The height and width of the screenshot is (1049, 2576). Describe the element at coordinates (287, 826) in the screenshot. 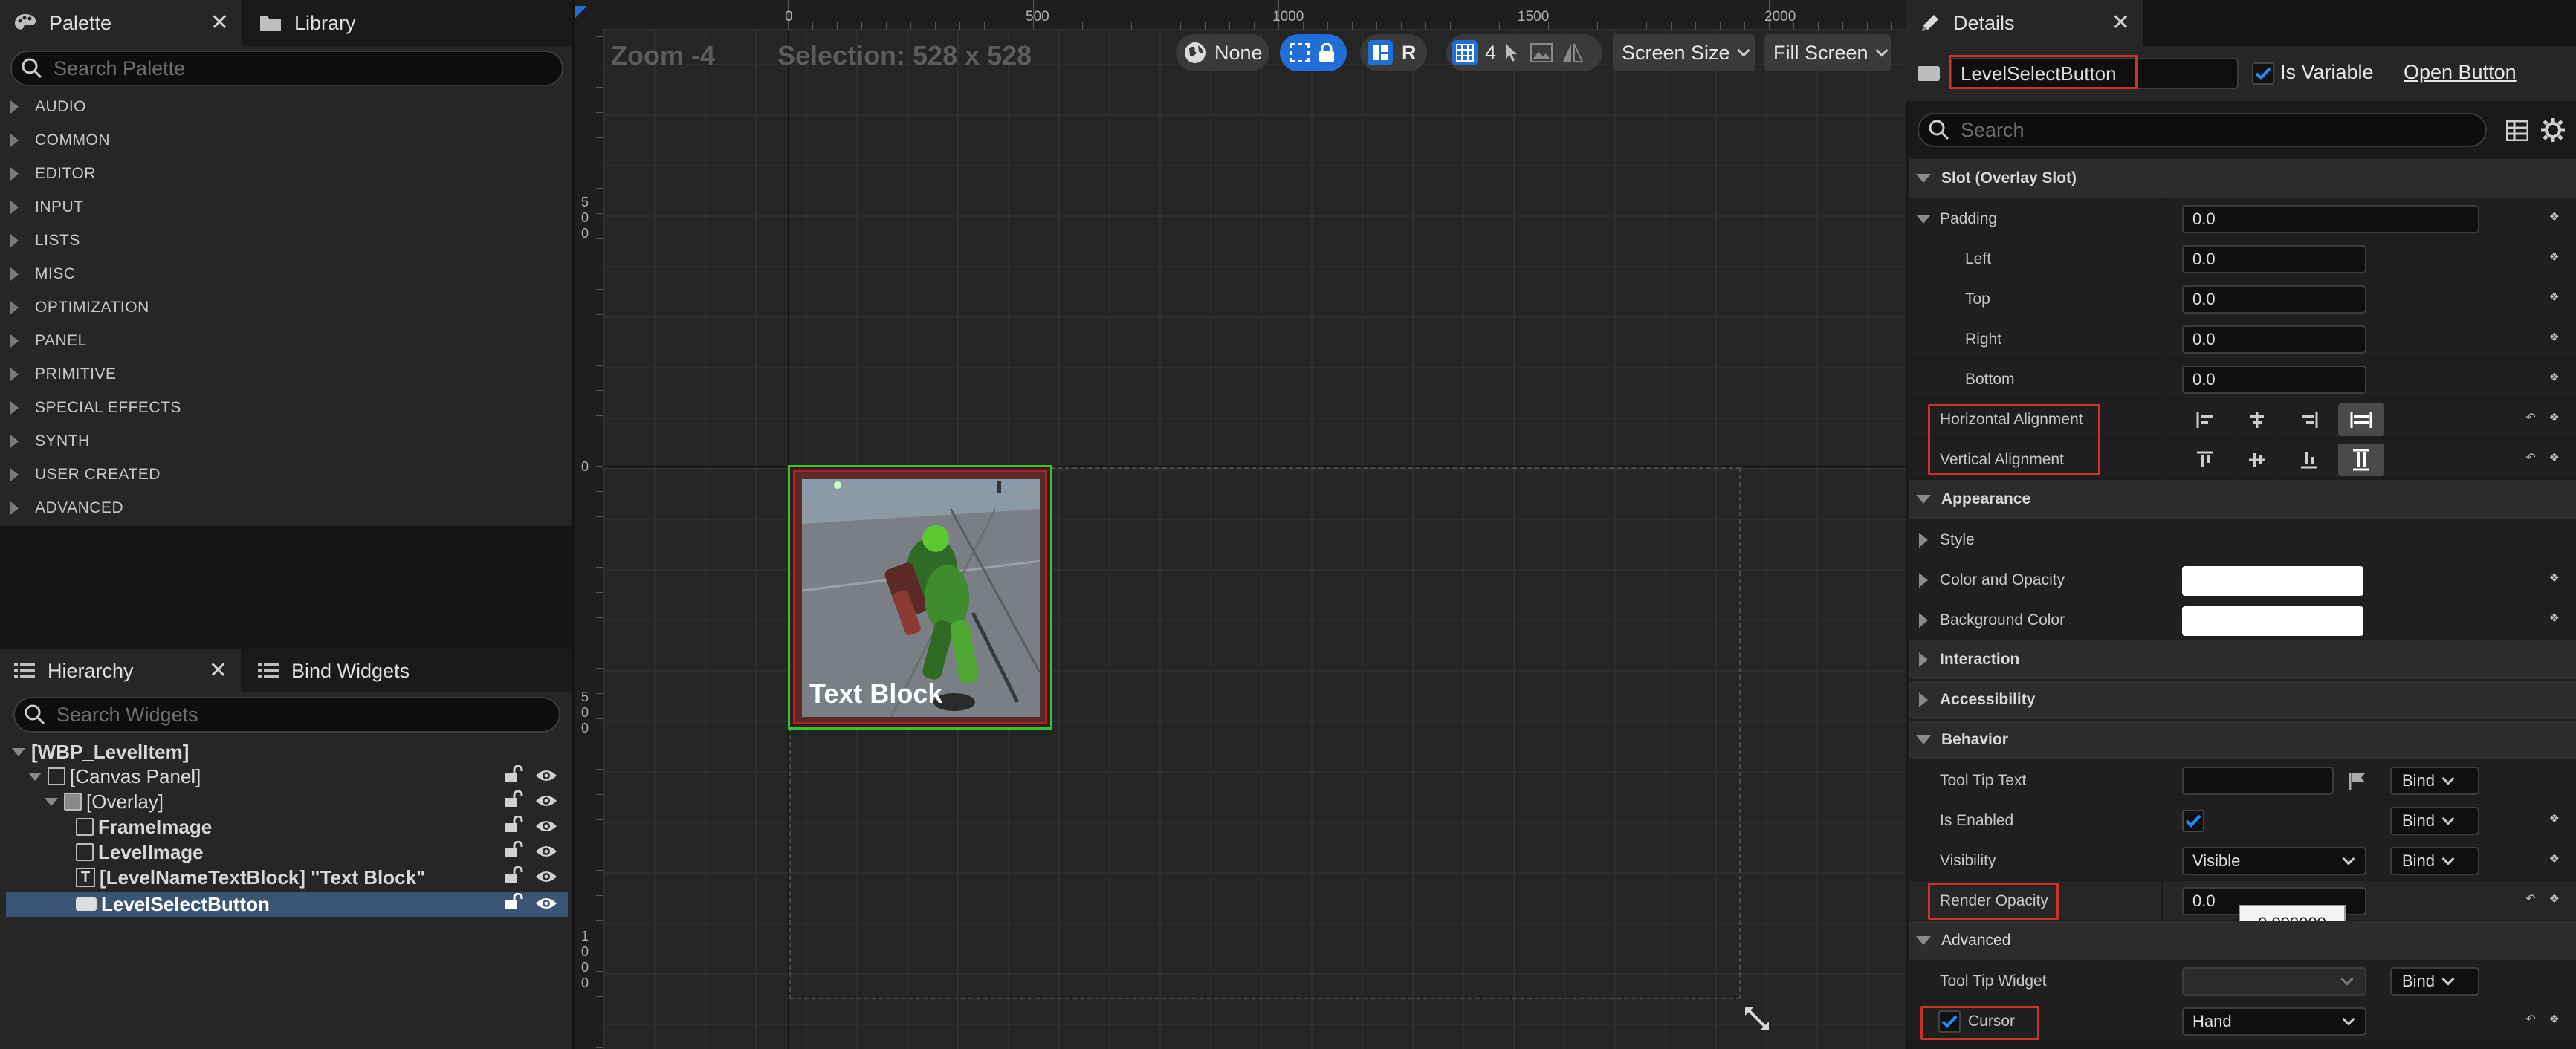

I see `hierarchy-item-frameimage: FrameImage` at that location.